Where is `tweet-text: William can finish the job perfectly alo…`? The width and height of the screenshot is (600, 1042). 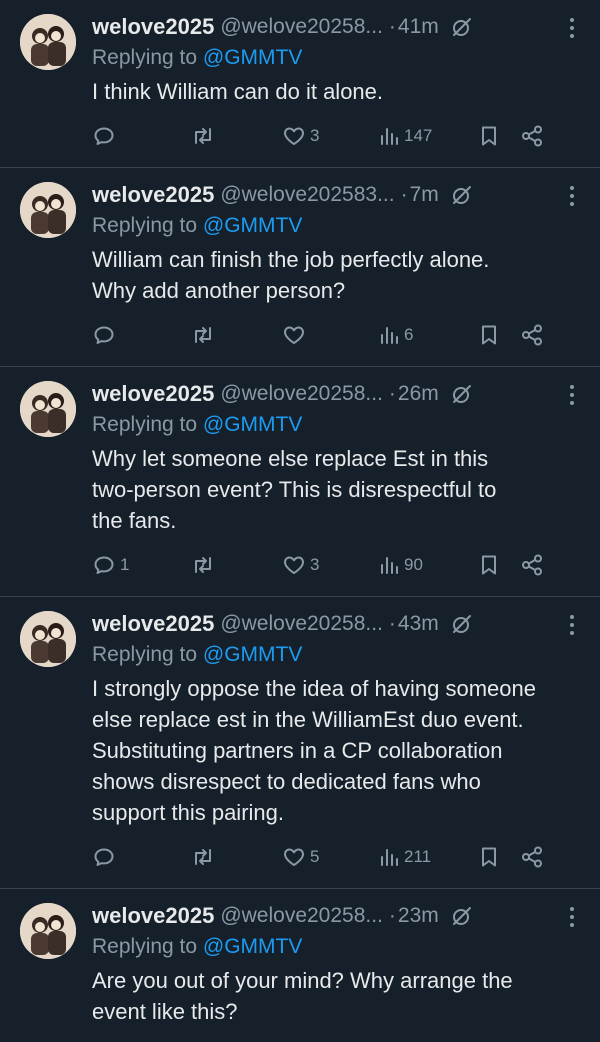
tweet-text: William can finish the job perfectly alo… is located at coordinates (291, 275).